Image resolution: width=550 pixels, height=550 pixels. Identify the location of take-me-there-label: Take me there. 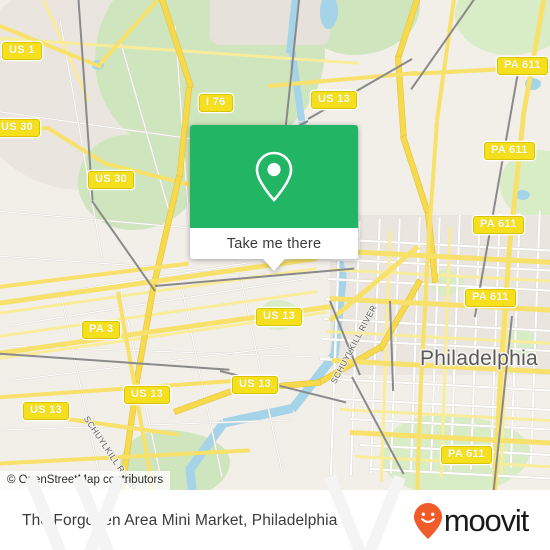
(274, 243).